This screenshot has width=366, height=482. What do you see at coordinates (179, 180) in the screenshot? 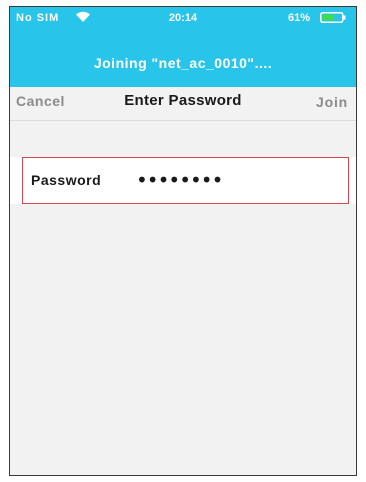
I see `password-input: ••••••••` at bounding box center [179, 180].